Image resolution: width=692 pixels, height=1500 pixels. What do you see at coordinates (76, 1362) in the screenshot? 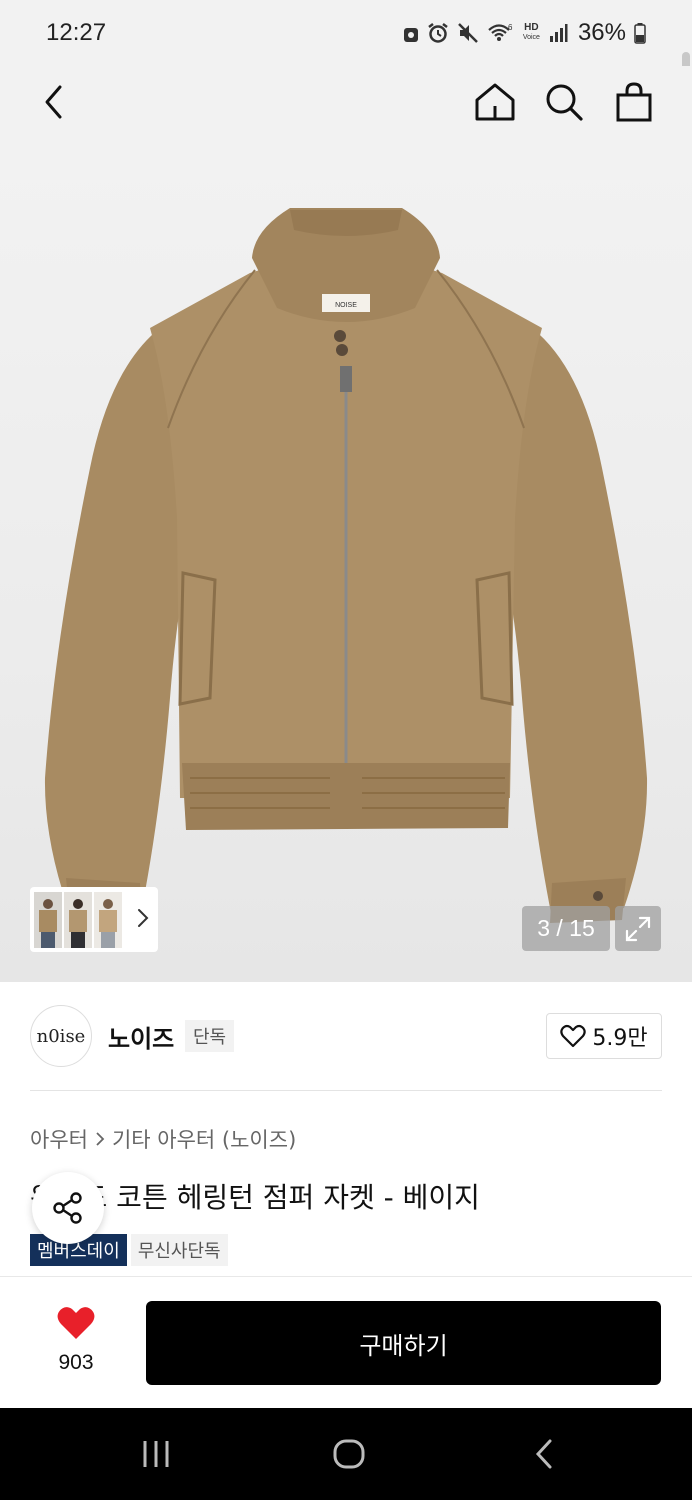
I see `wishlist-count: 903` at bounding box center [76, 1362].